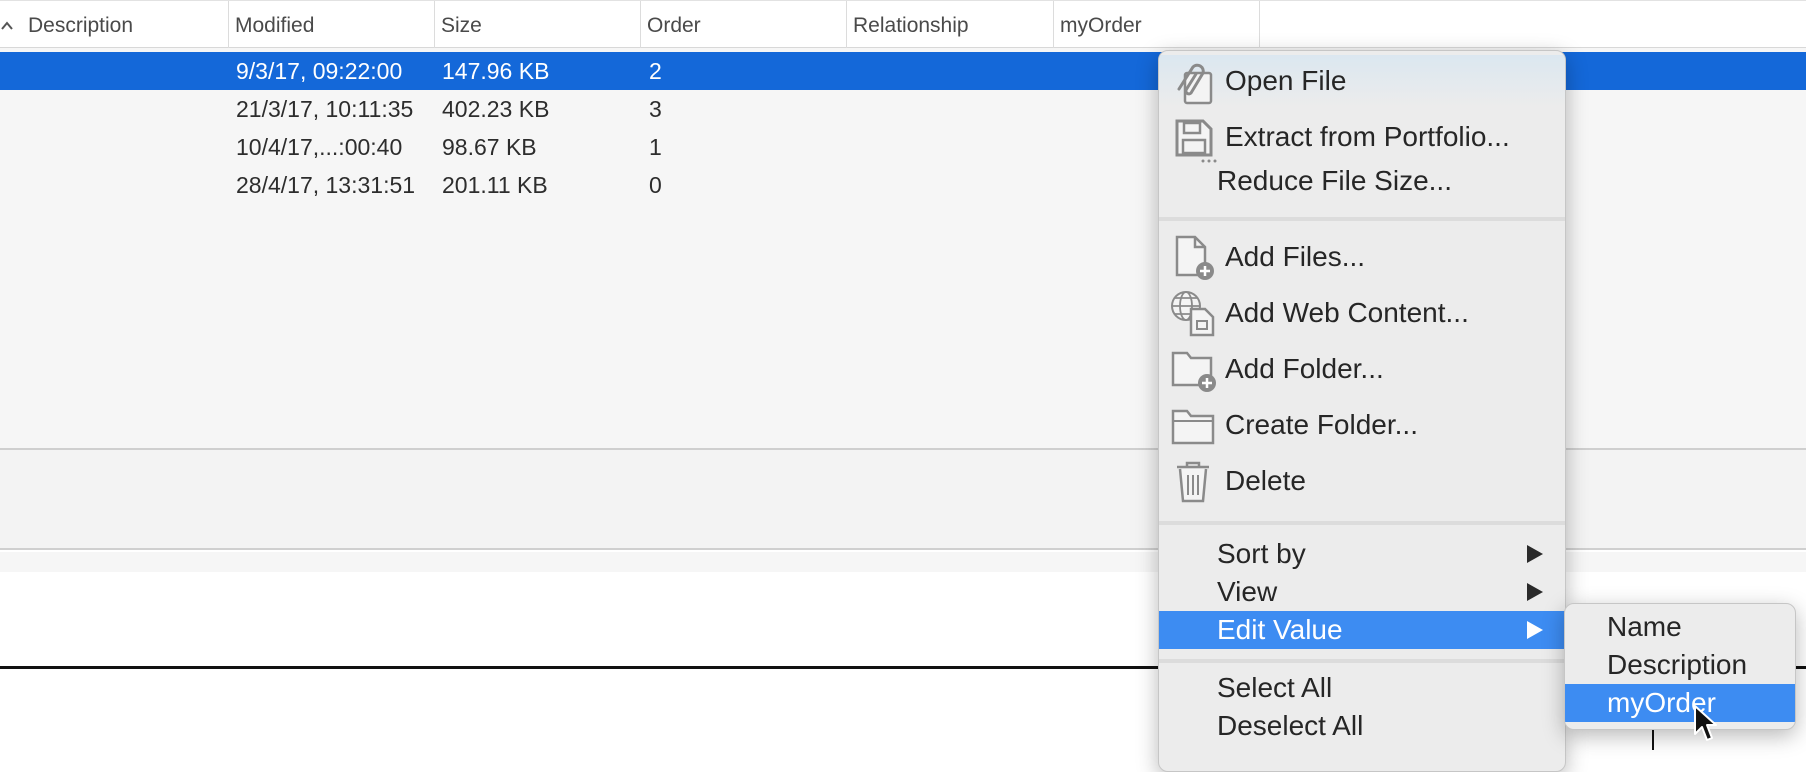 This screenshot has height=772, width=1806. I want to click on sort-ascending-icon, so click(11, 25).